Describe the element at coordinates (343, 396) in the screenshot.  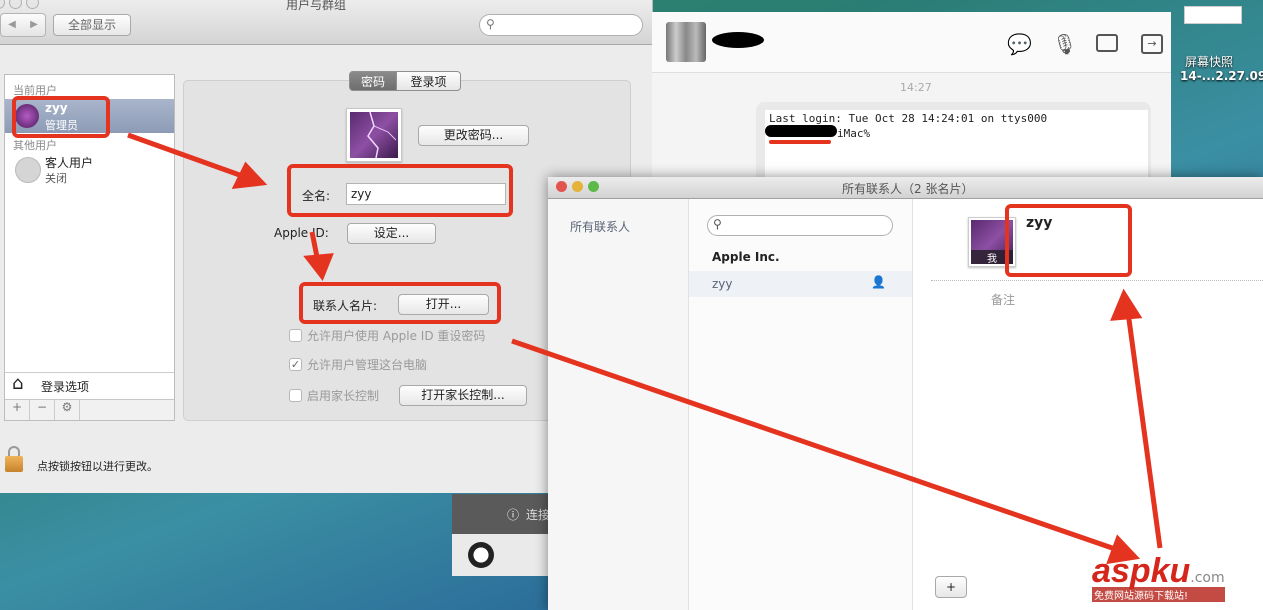
I see `checkbox-label: 启用家长控制` at that location.